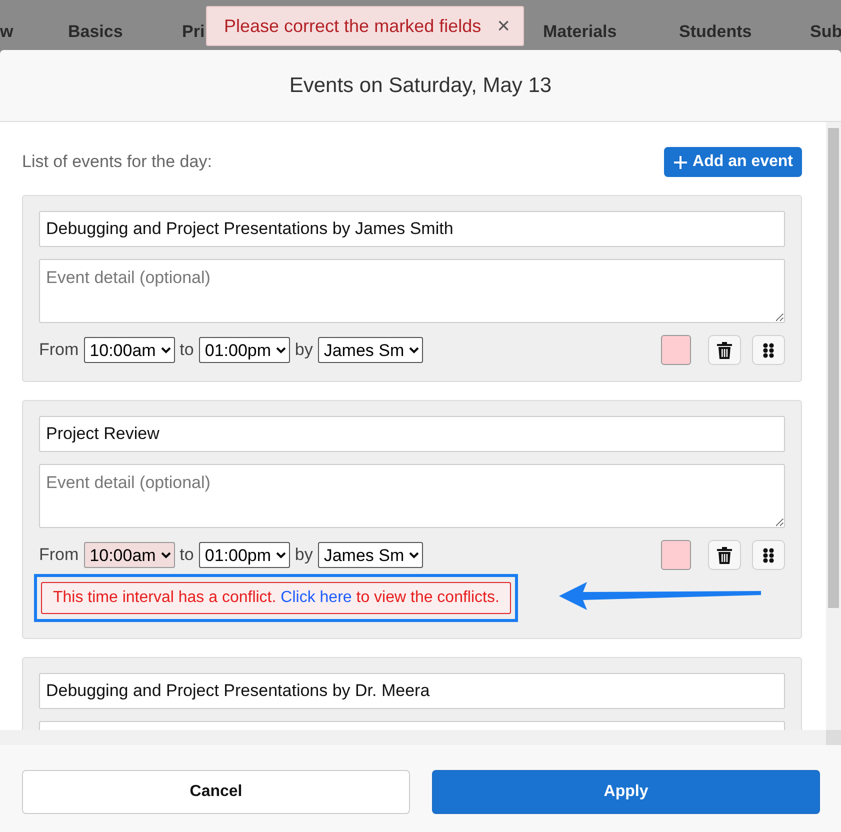 The height and width of the screenshot is (832, 841). I want to click on close-button: ×, so click(503, 26).